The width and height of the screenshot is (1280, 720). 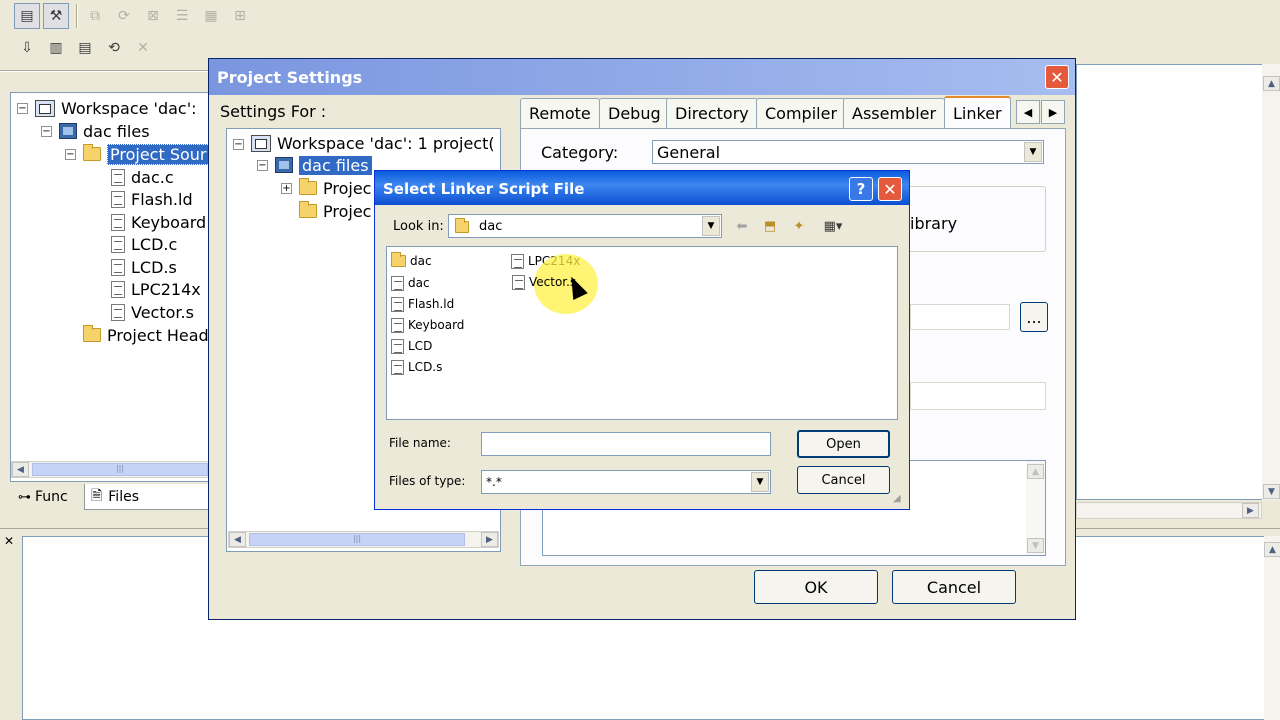 What do you see at coordinates (411, 346) in the screenshot?
I see `list-item: LCD` at bounding box center [411, 346].